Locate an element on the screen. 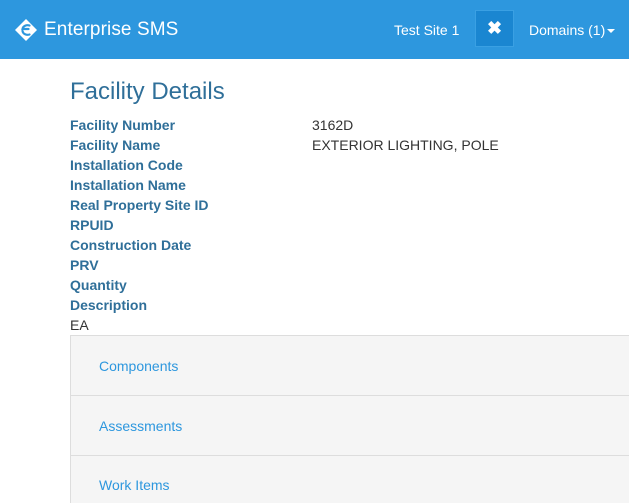 The width and height of the screenshot is (629, 503). close-site-button: ✖ is located at coordinates (494, 28).